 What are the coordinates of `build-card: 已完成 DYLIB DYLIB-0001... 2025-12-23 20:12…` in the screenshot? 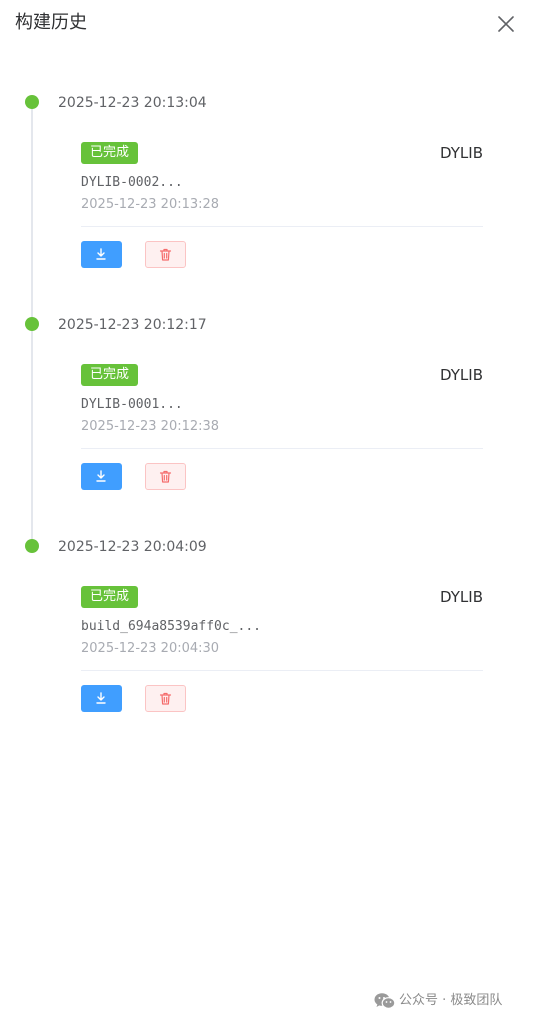 It's located at (282, 428).